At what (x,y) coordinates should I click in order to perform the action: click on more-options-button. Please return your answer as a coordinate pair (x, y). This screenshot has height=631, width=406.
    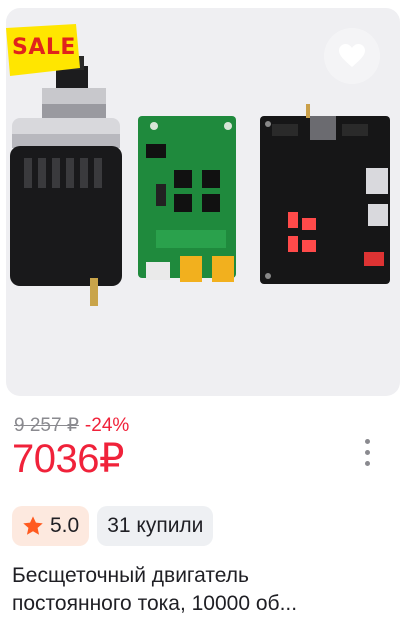
    Looking at the image, I should click on (367, 452).